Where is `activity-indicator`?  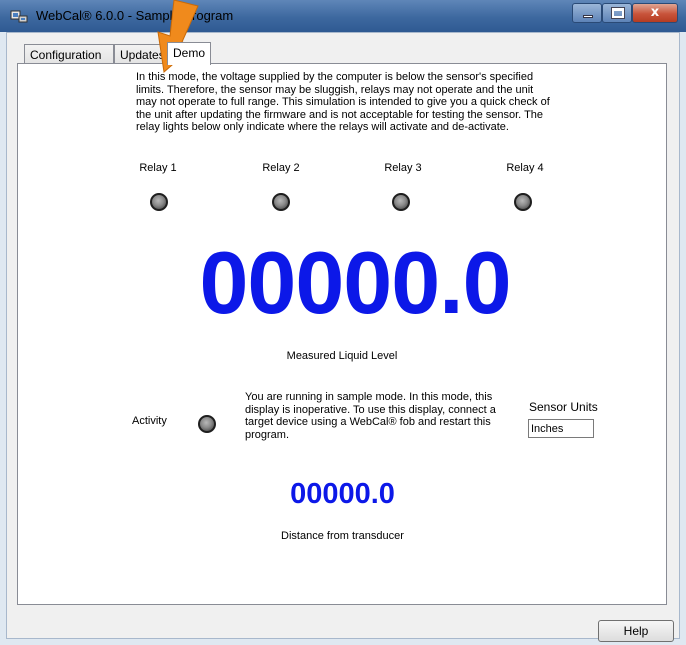 activity-indicator is located at coordinates (207, 424).